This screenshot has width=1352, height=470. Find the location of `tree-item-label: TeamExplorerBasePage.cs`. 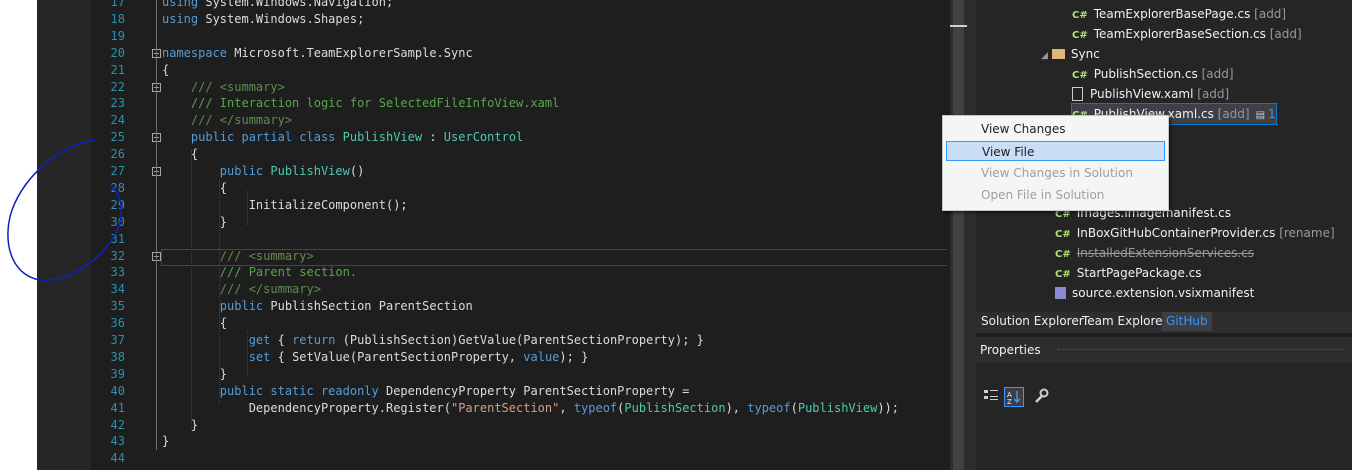

tree-item-label: TeamExplorerBasePage.cs is located at coordinates (1172, 14).